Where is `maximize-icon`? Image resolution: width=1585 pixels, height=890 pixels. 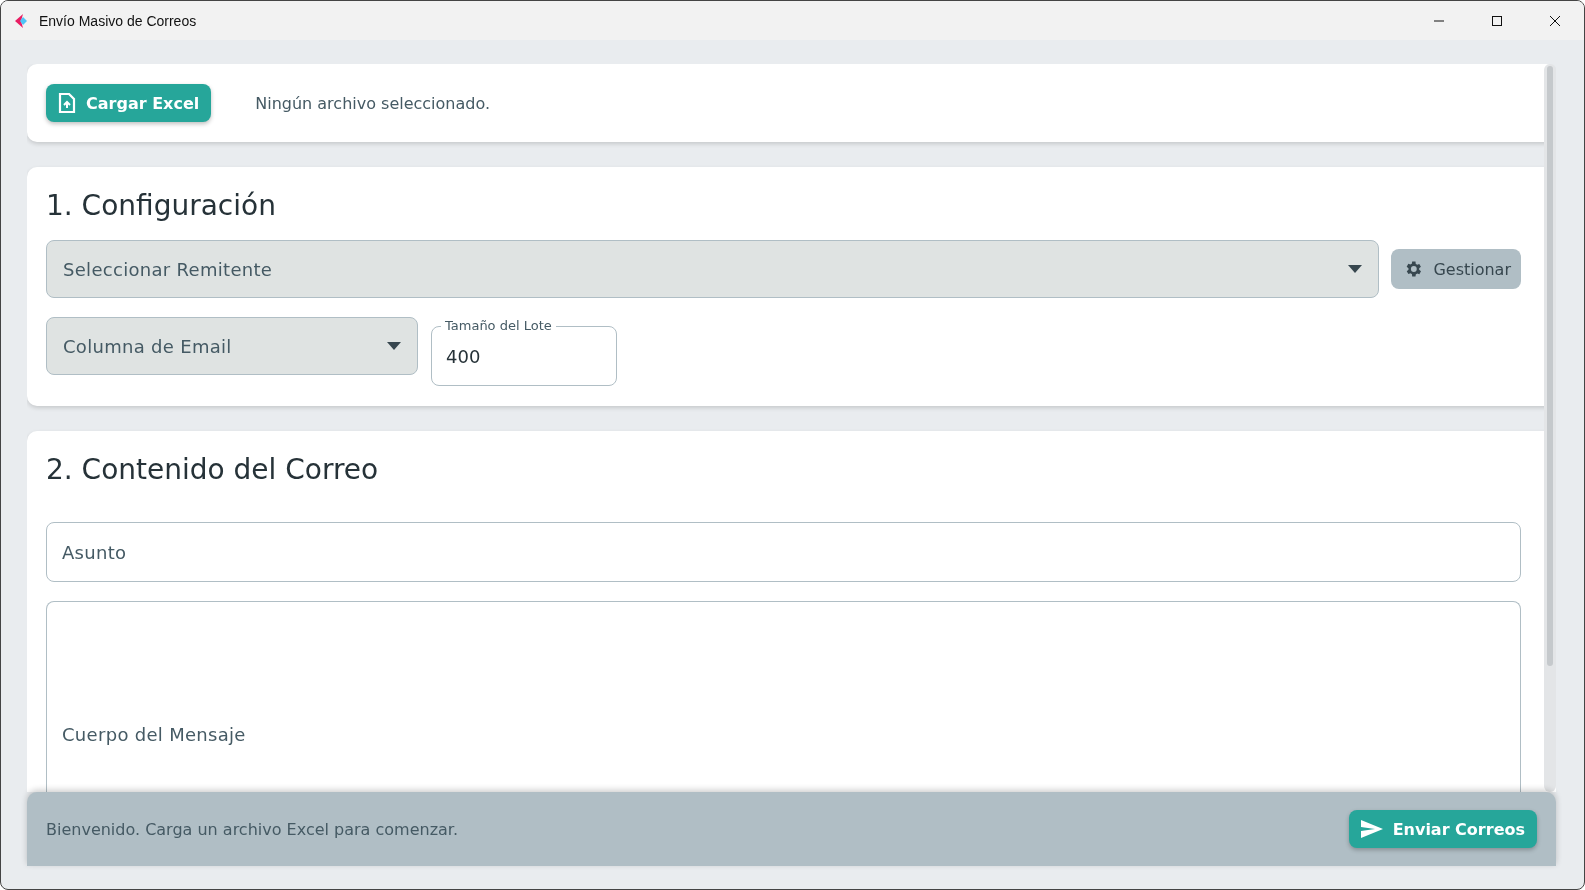 maximize-icon is located at coordinates (1497, 20).